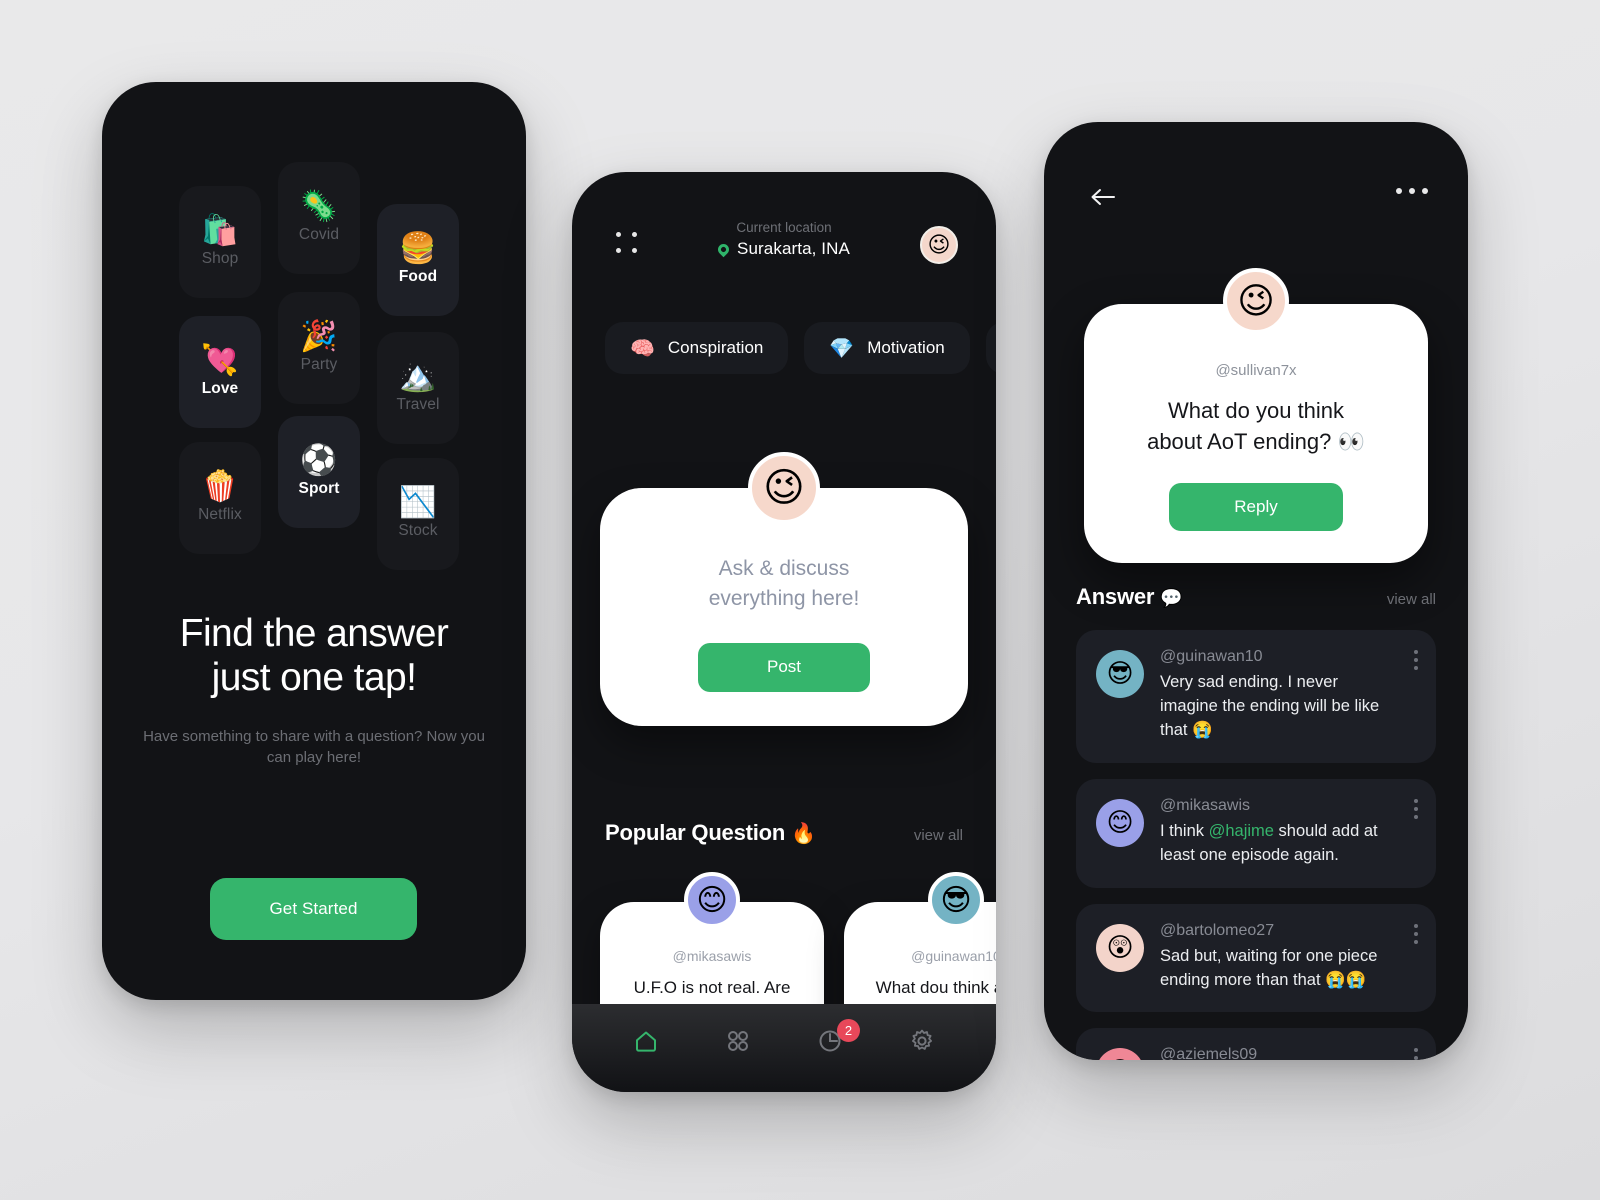  What do you see at coordinates (642, 348) in the screenshot?
I see `conspiration-icon: 🧠` at bounding box center [642, 348].